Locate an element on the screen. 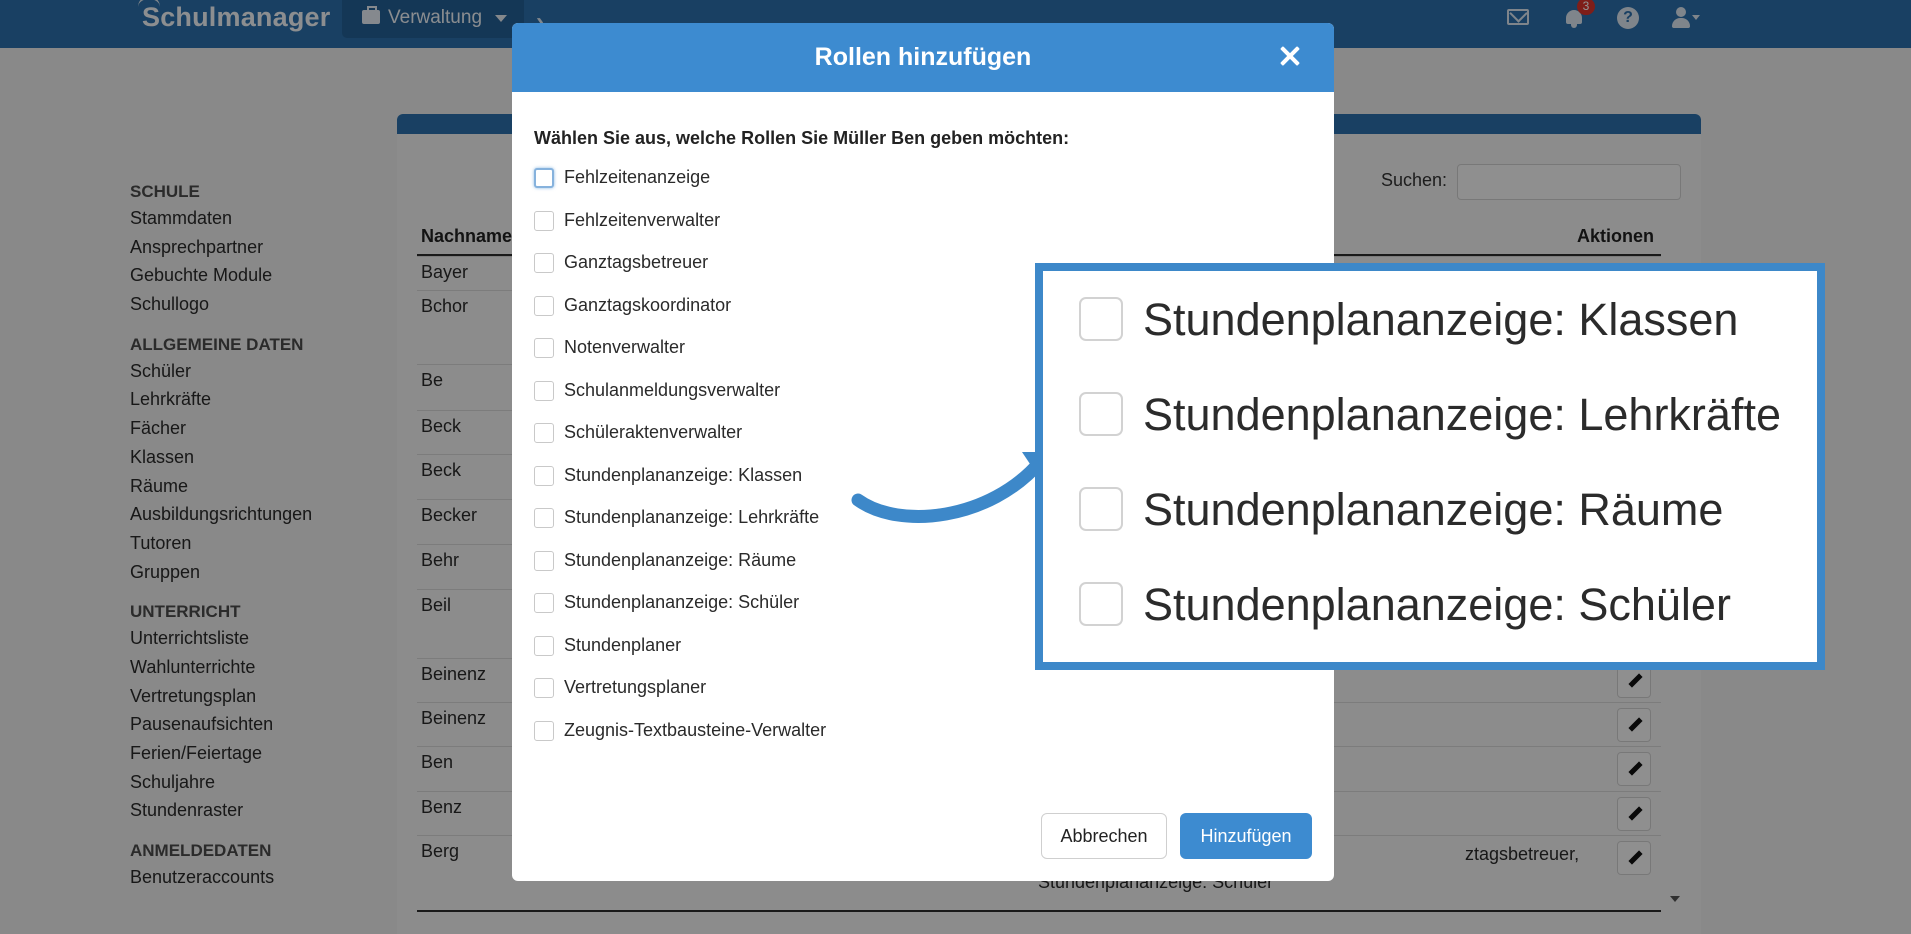 The width and height of the screenshot is (1911, 934). zoomed-role-label: Stundenplananzeige: Schüler is located at coordinates (1437, 604).